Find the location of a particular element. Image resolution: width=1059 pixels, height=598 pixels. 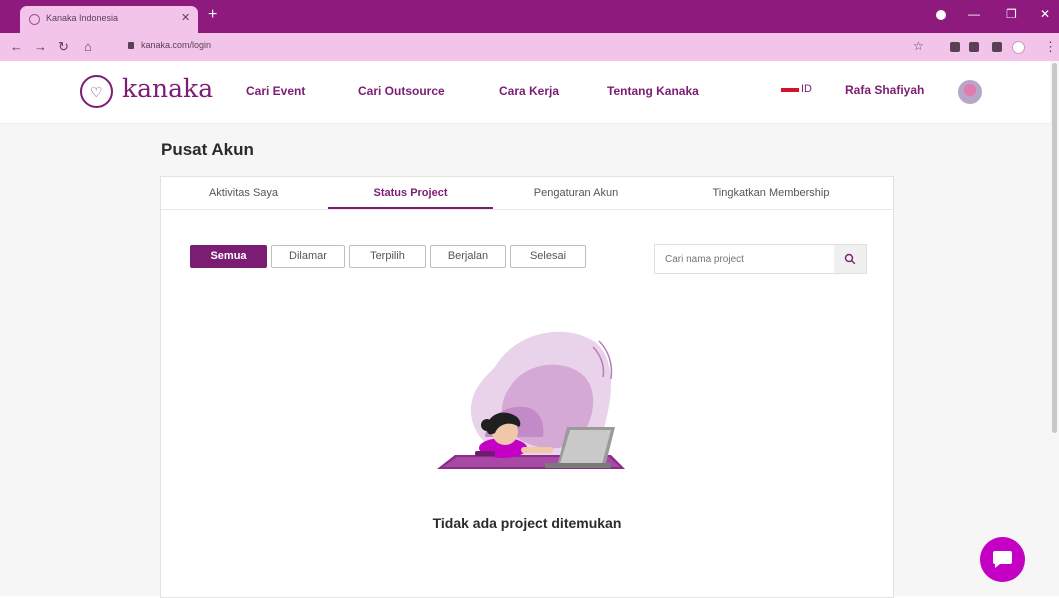

search-button is located at coordinates (850, 259).